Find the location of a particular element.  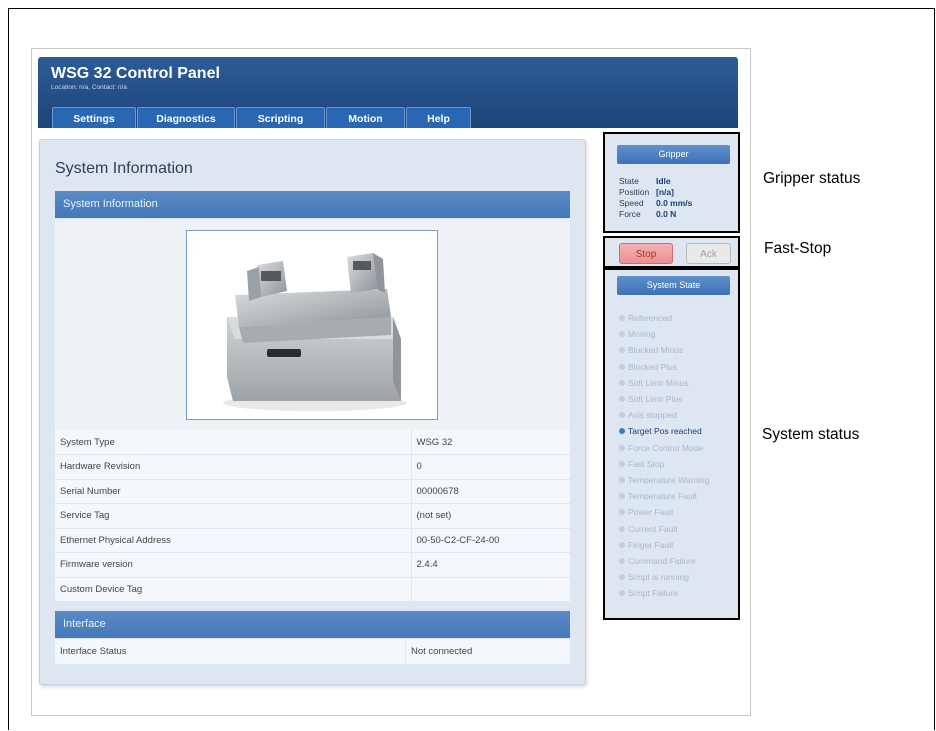

row-label: System Type is located at coordinates (233, 442).